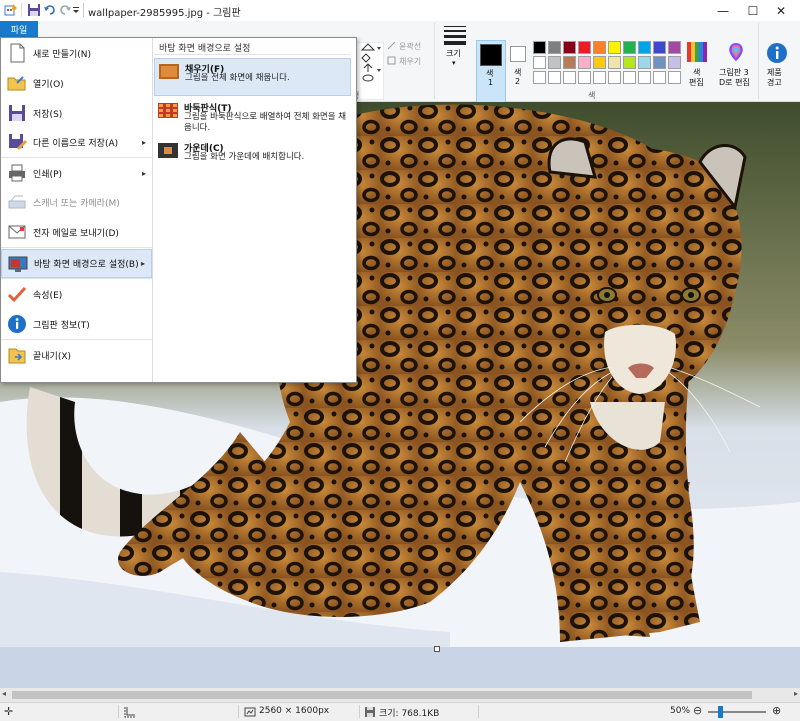  Describe the element at coordinates (17, 202) in the screenshot. I see `scanner-icon` at that location.